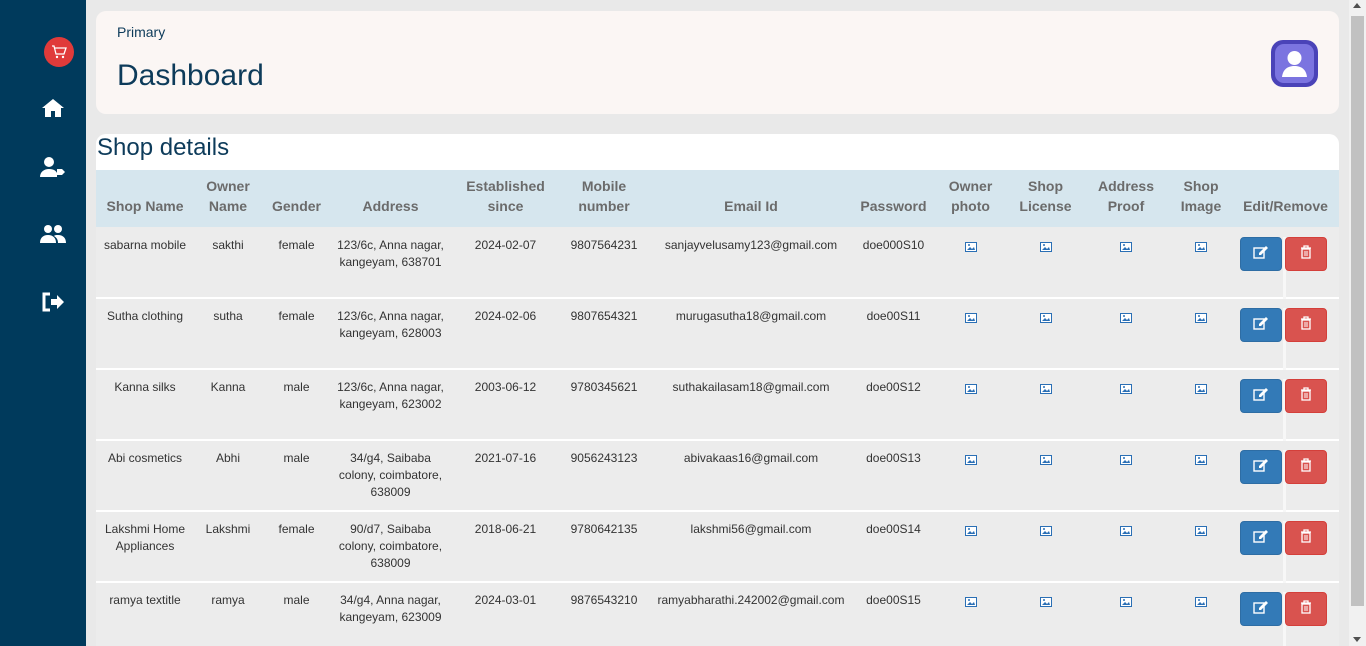 This screenshot has height=646, width=1366. Describe the element at coordinates (751, 476) in the screenshot. I see `cell-email: abivakaas16@gmail.com` at that location.